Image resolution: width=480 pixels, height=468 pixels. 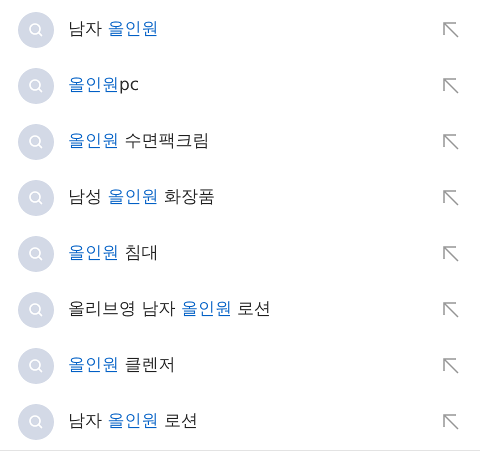 What do you see at coordinates (255, 86) in the screenshot?
I see `suggestion-link: 올인원 pc` at bounding box center [255, 86].